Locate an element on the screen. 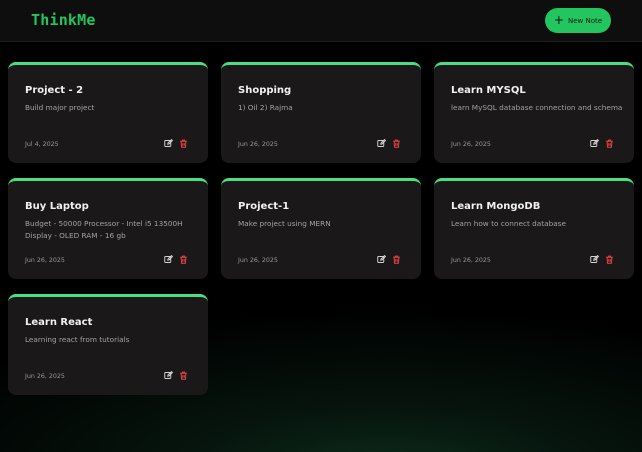 This screenshot has height=452, width=642. note-description: Make project using MERN is located at coordinates (284, 223).